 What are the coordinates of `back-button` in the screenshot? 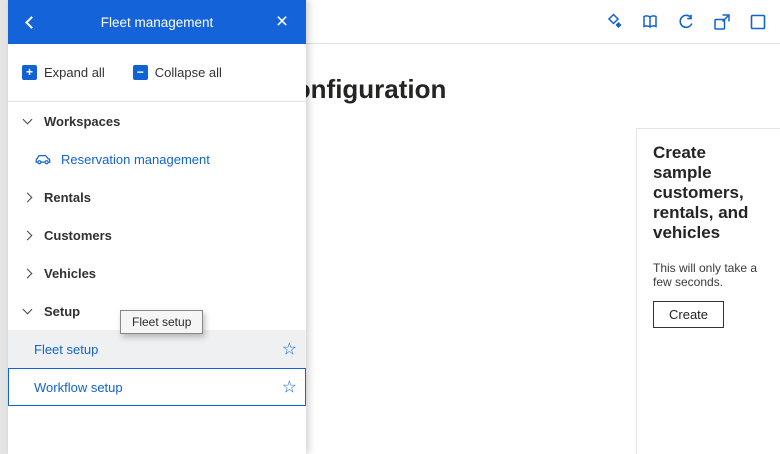 It's located at (31, 22).